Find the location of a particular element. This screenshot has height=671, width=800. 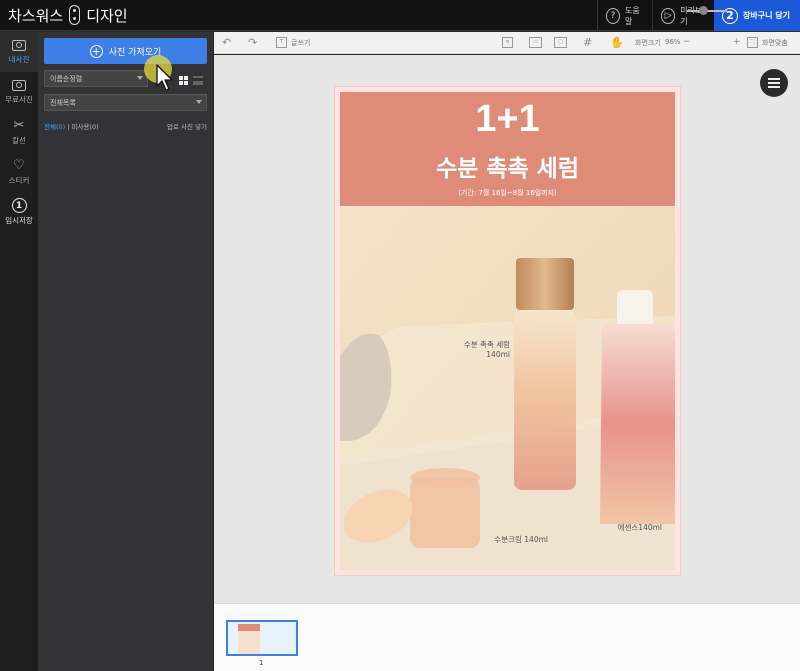

hand-icon: ✋ is located at coordinates (617, 42).